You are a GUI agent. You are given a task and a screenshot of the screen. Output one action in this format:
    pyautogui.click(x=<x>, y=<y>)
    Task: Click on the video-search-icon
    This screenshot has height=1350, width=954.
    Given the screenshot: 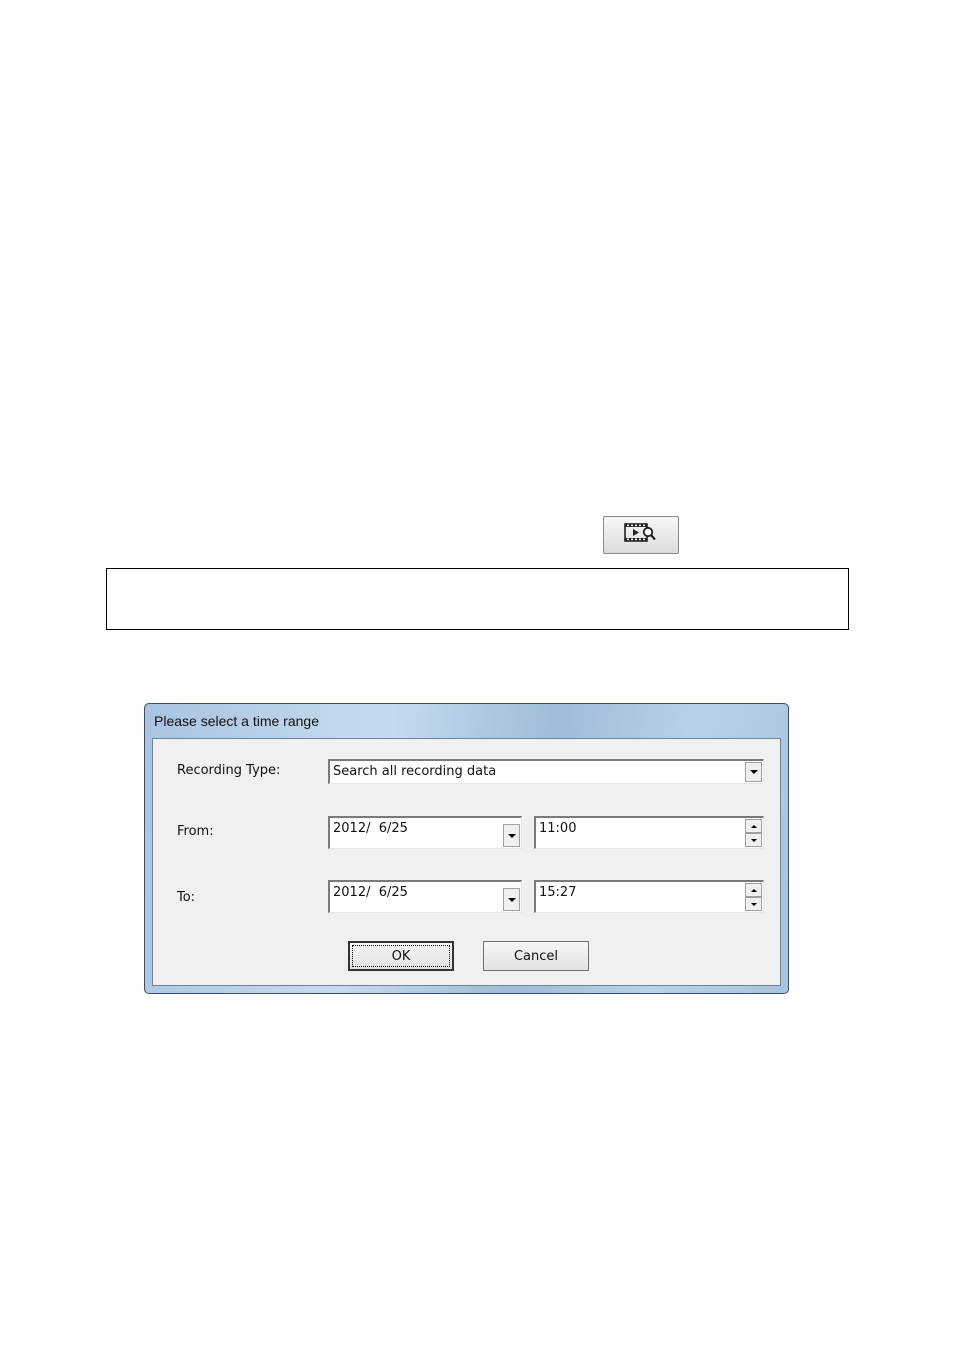 What is the action you would take?
    pyautogui.click(x=641, y=535)
    